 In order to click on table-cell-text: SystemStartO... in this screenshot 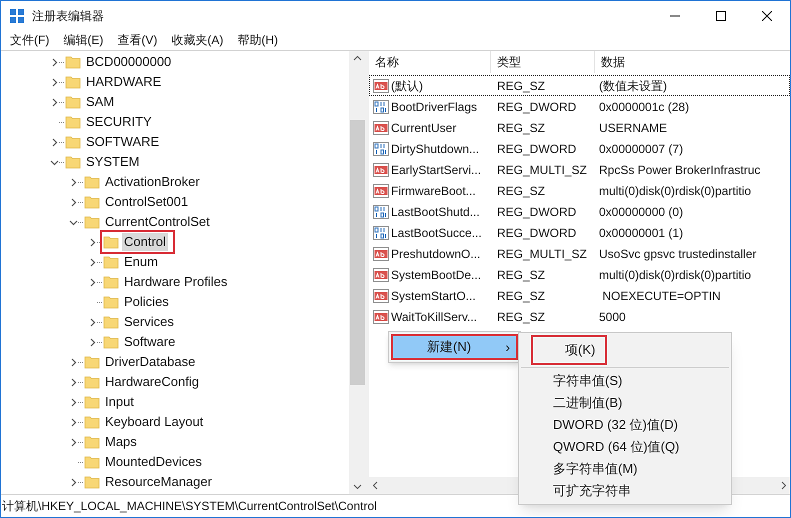, I will do `click(433, 296)`.